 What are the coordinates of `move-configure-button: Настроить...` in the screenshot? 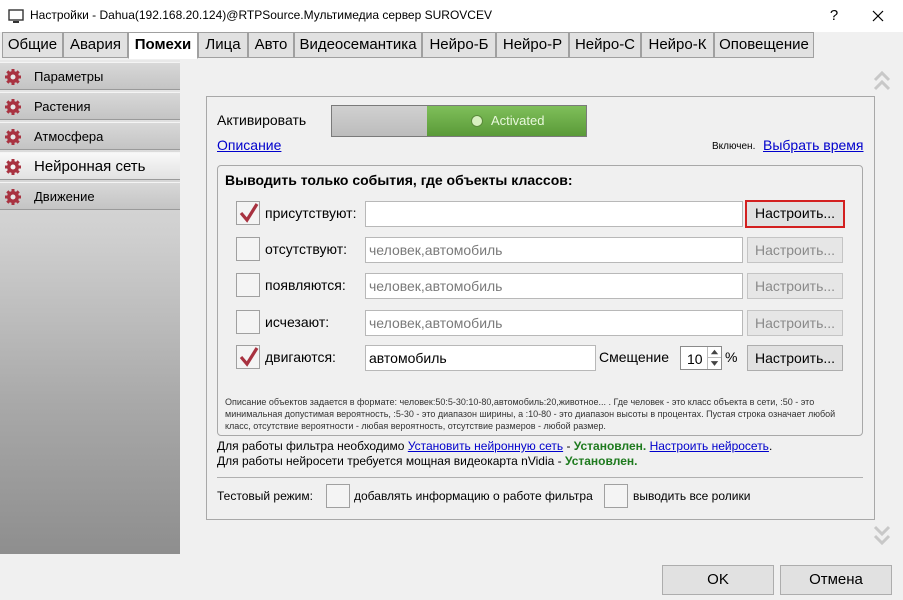 It's located at (795, 358).